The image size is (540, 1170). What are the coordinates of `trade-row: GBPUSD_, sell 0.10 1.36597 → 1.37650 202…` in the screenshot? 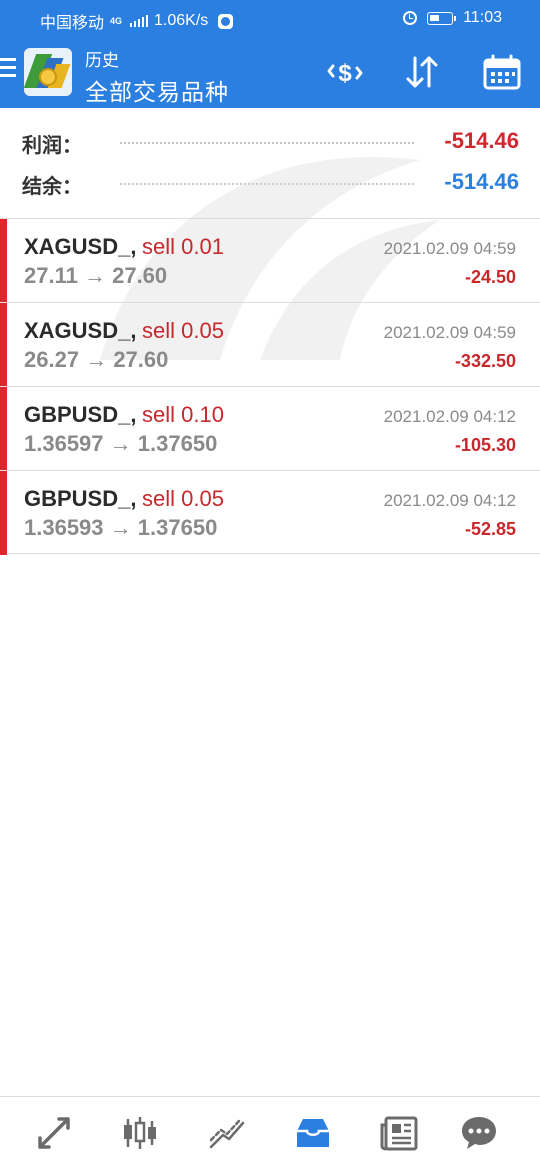 It's located at (270, 428).